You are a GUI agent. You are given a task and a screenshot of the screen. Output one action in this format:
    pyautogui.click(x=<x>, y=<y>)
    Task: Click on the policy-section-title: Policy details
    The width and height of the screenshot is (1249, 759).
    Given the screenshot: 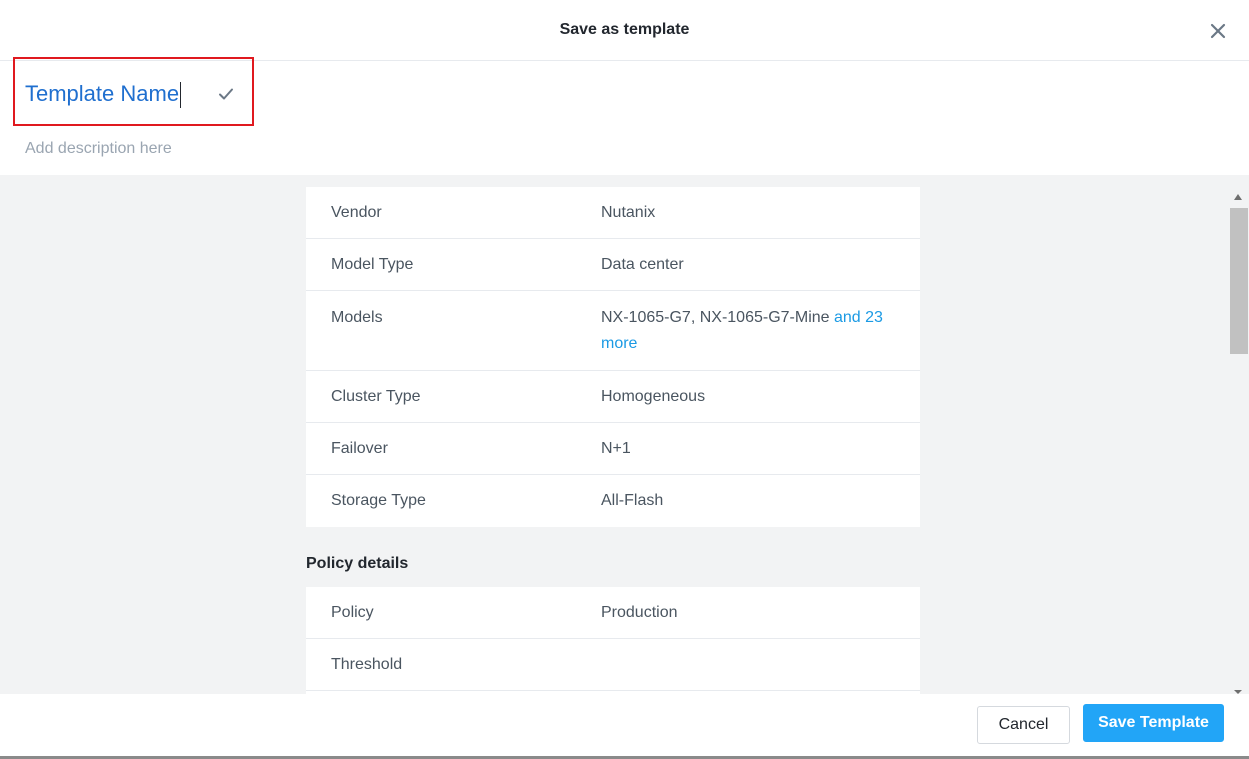 What is the action you would take?
    pyautogui.click(x=357, y=563)
    